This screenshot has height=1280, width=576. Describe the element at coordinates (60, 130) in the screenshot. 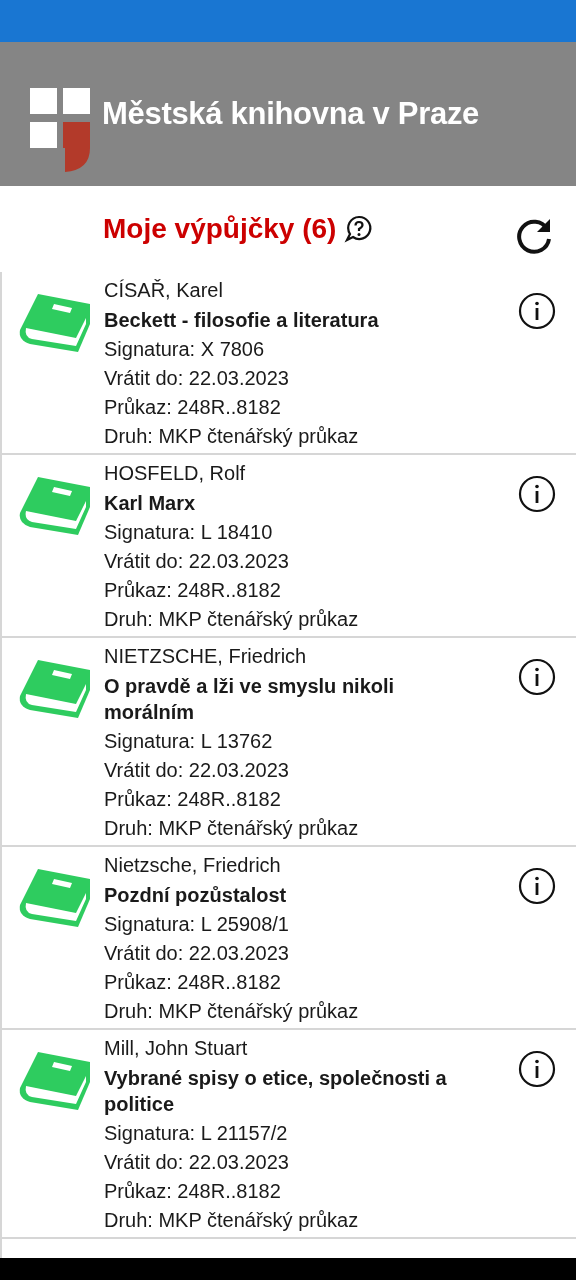

I see `logo-icon` at that location.